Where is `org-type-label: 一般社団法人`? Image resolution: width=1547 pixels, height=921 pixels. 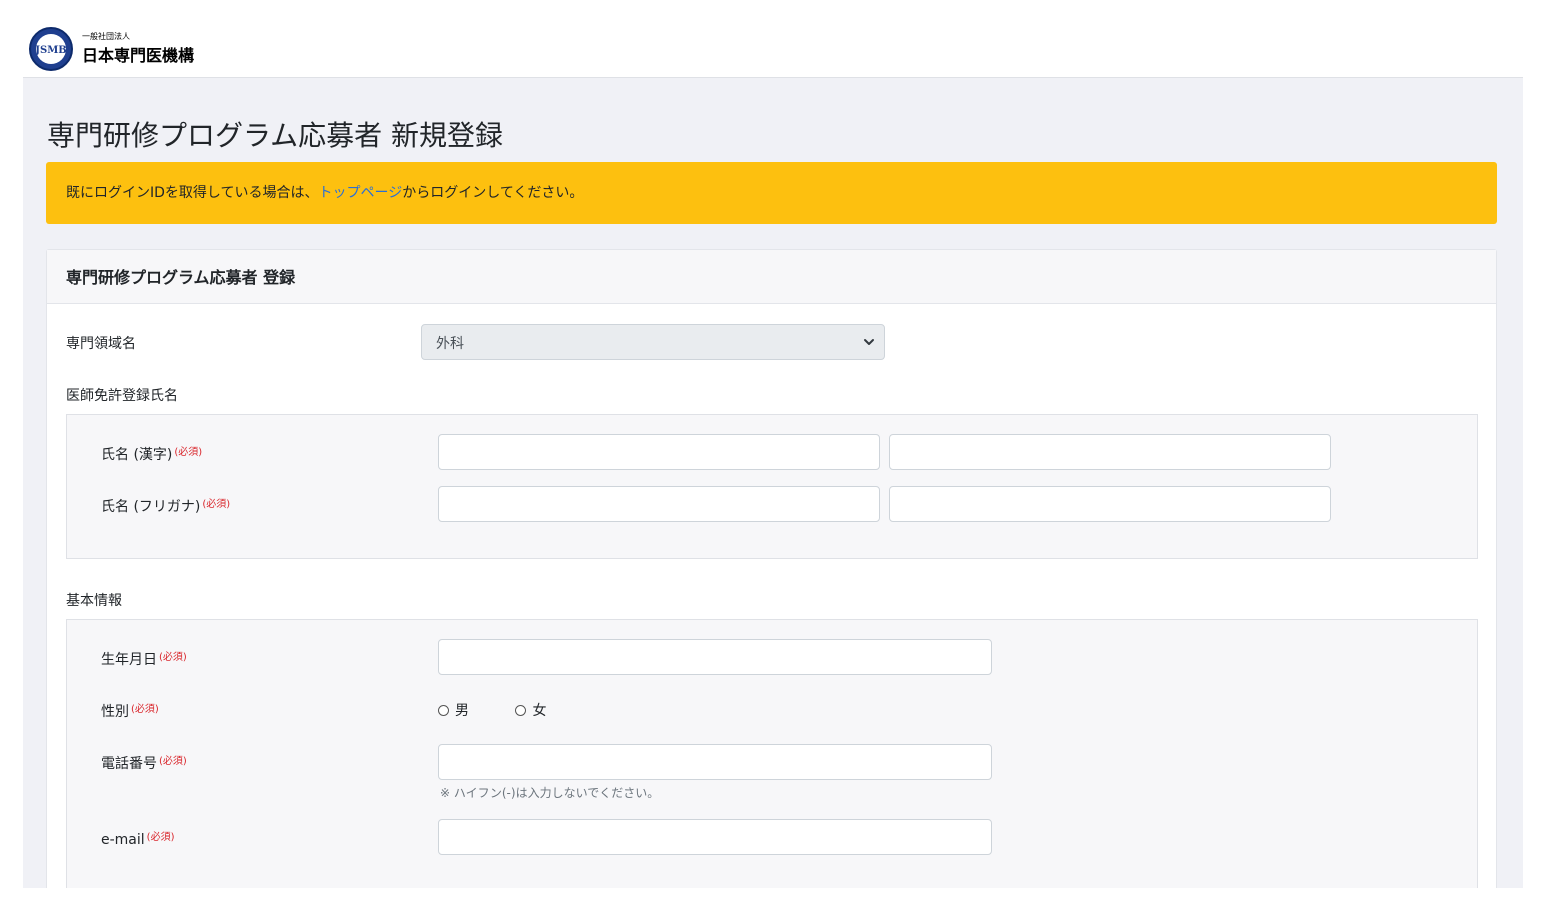
org-type-label: 一般社団法人 is located at coordinates (106, 36).